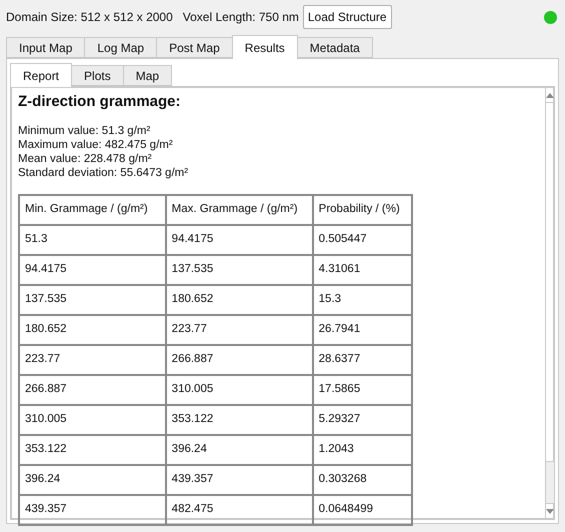 The height and width of the screenshot is (532, 565). What do you see at coordinates (85, 131) in the screenshot?
I see `statistic-line: Minimum value: 51.3 g/m²` at bounding box center [85, 131].